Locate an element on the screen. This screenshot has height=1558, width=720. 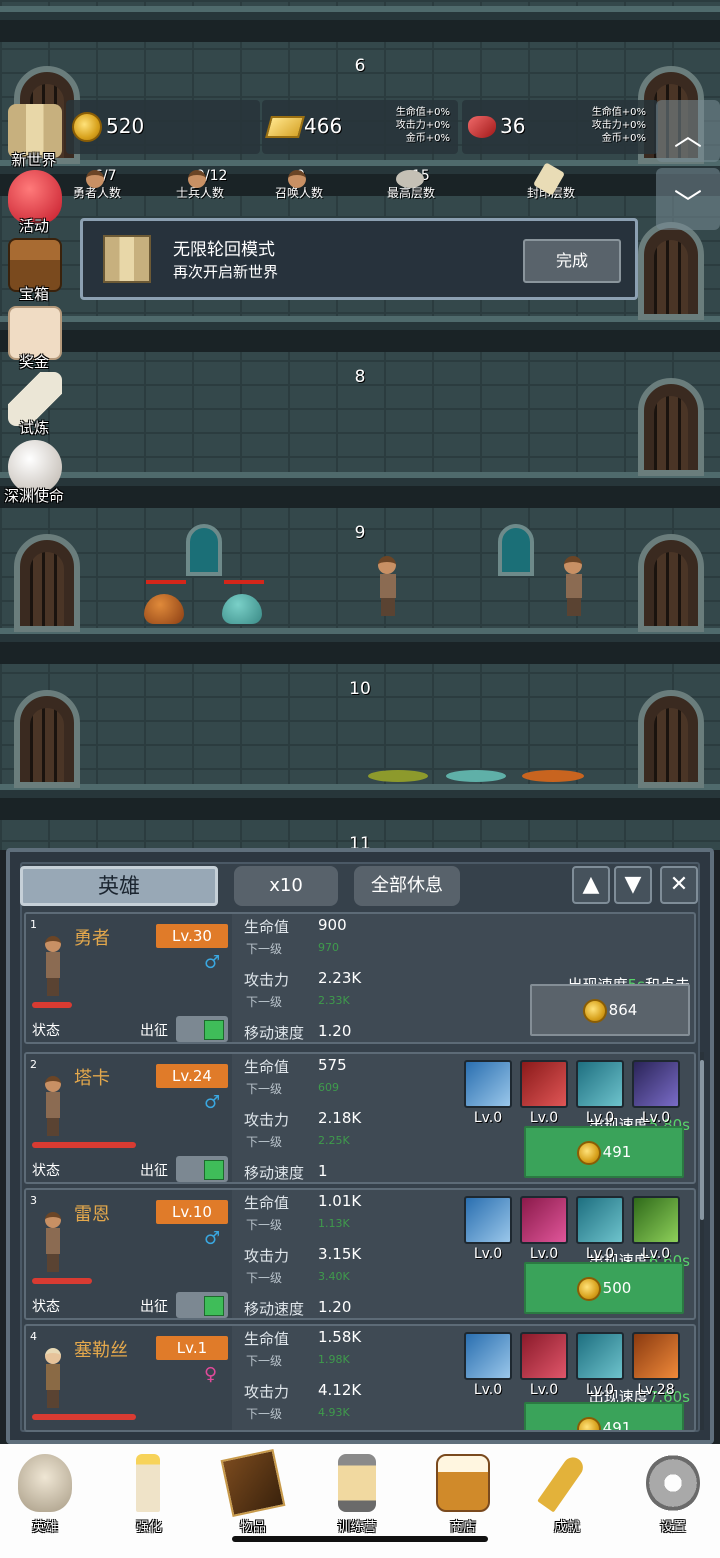
panel-down-button: ▼ is located at coordinates (633, 885).